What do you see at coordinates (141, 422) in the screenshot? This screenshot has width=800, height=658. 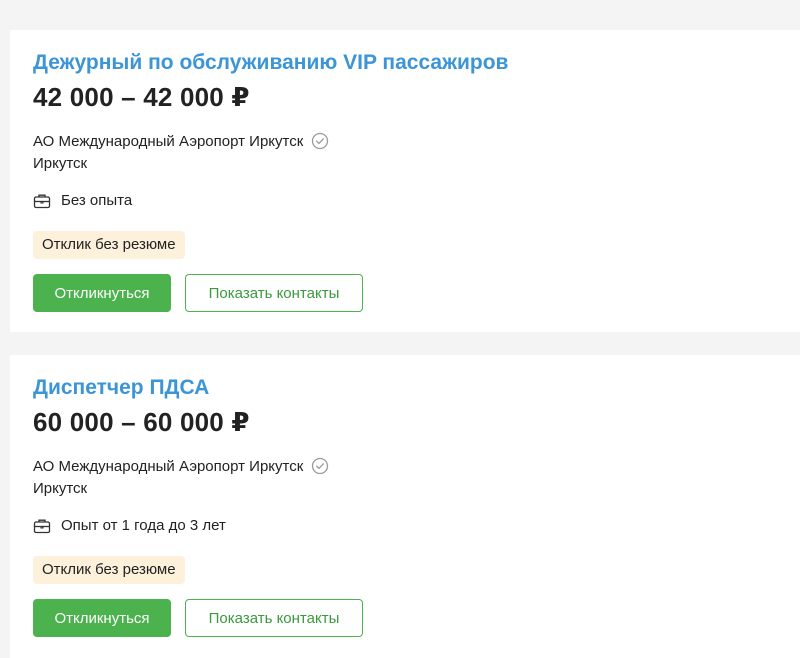 I see `vacancy-salary: 60 000 – 60 000 ₽` at bounding box center [141, 422].